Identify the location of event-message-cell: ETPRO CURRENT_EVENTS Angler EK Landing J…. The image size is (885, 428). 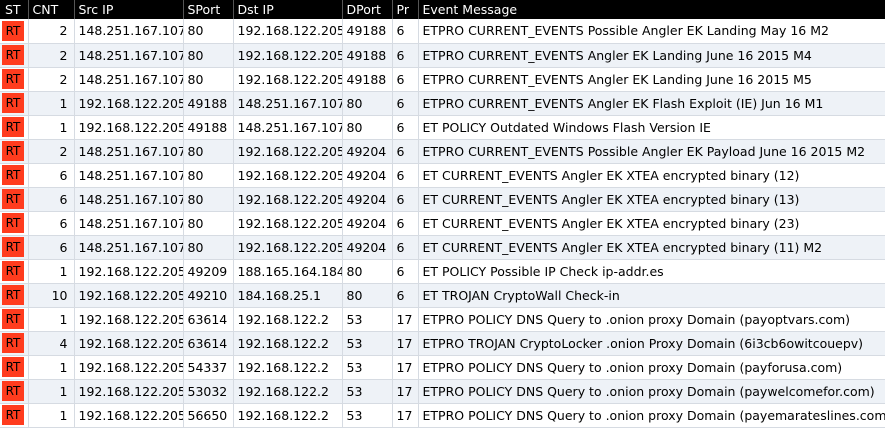
(651, 55).